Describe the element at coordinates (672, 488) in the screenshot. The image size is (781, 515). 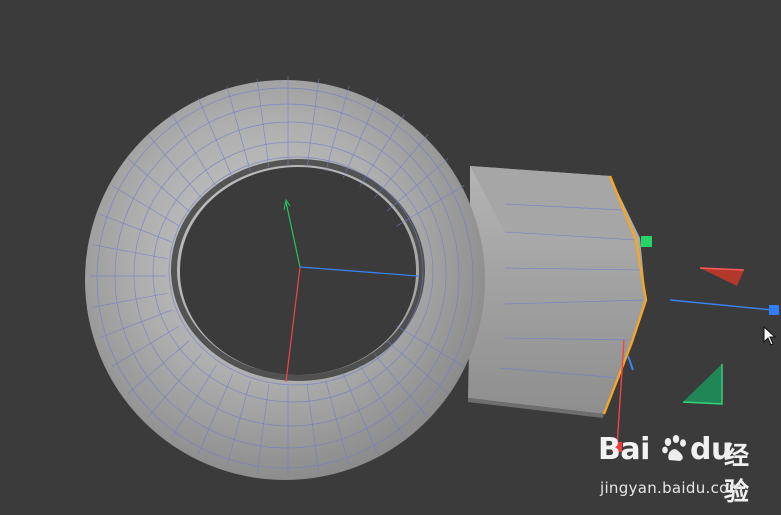
I see `watermark-url: jingyan.baidu.com` at that location.